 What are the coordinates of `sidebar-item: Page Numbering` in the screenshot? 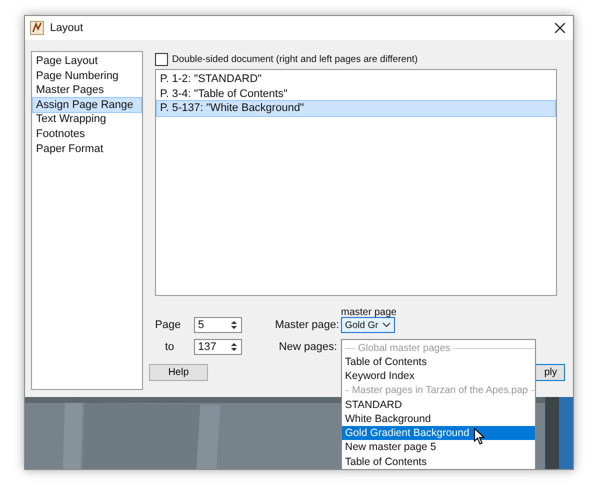 It's located at (87, 76).